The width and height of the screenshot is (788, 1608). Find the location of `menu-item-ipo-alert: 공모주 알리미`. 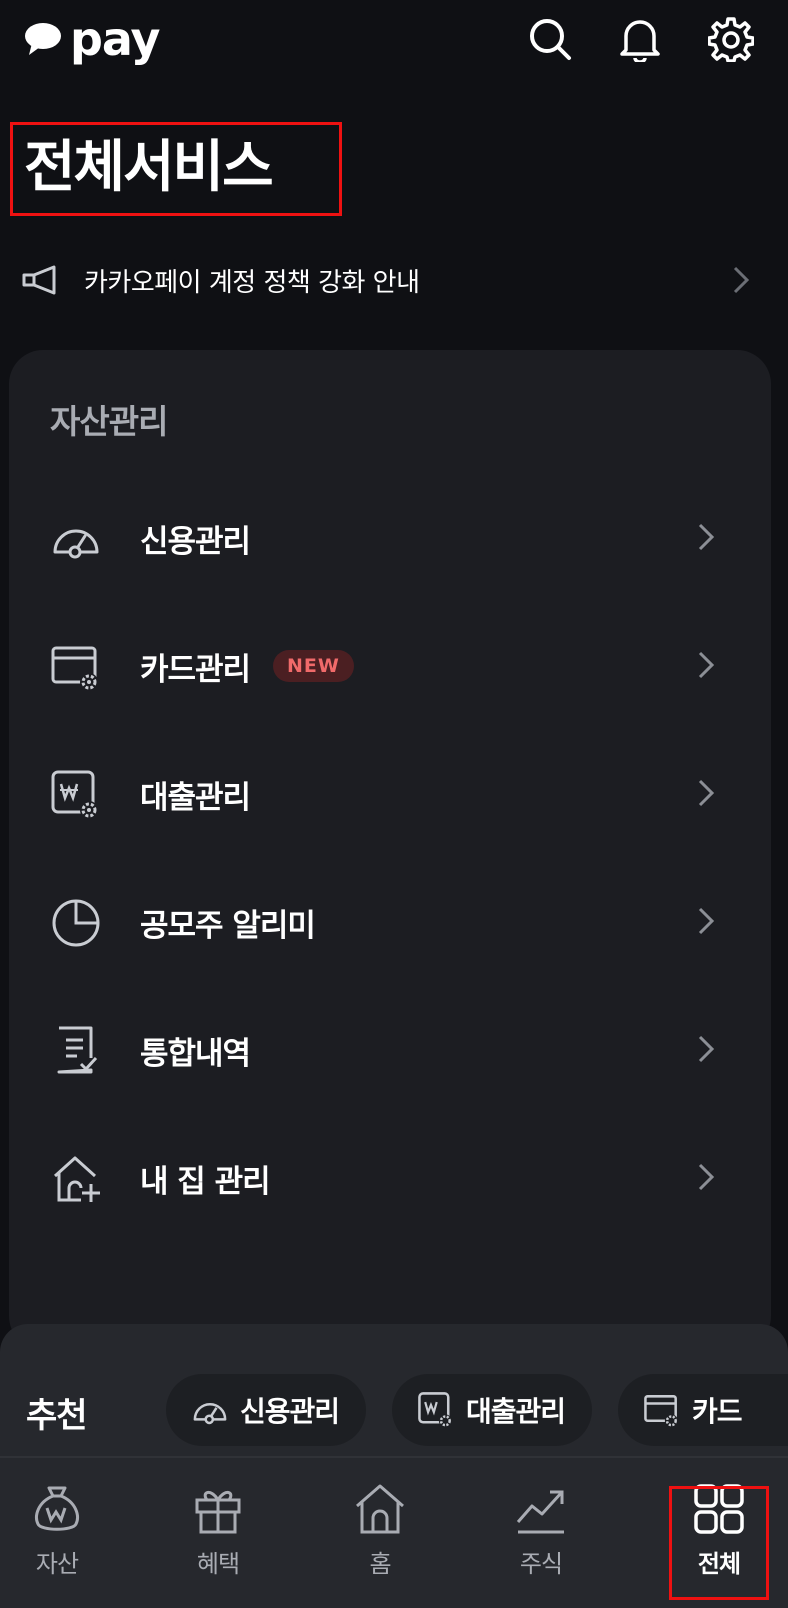

menu-item-ipo-alert: 공모주 알리미 is located at coordinates (390, 922).